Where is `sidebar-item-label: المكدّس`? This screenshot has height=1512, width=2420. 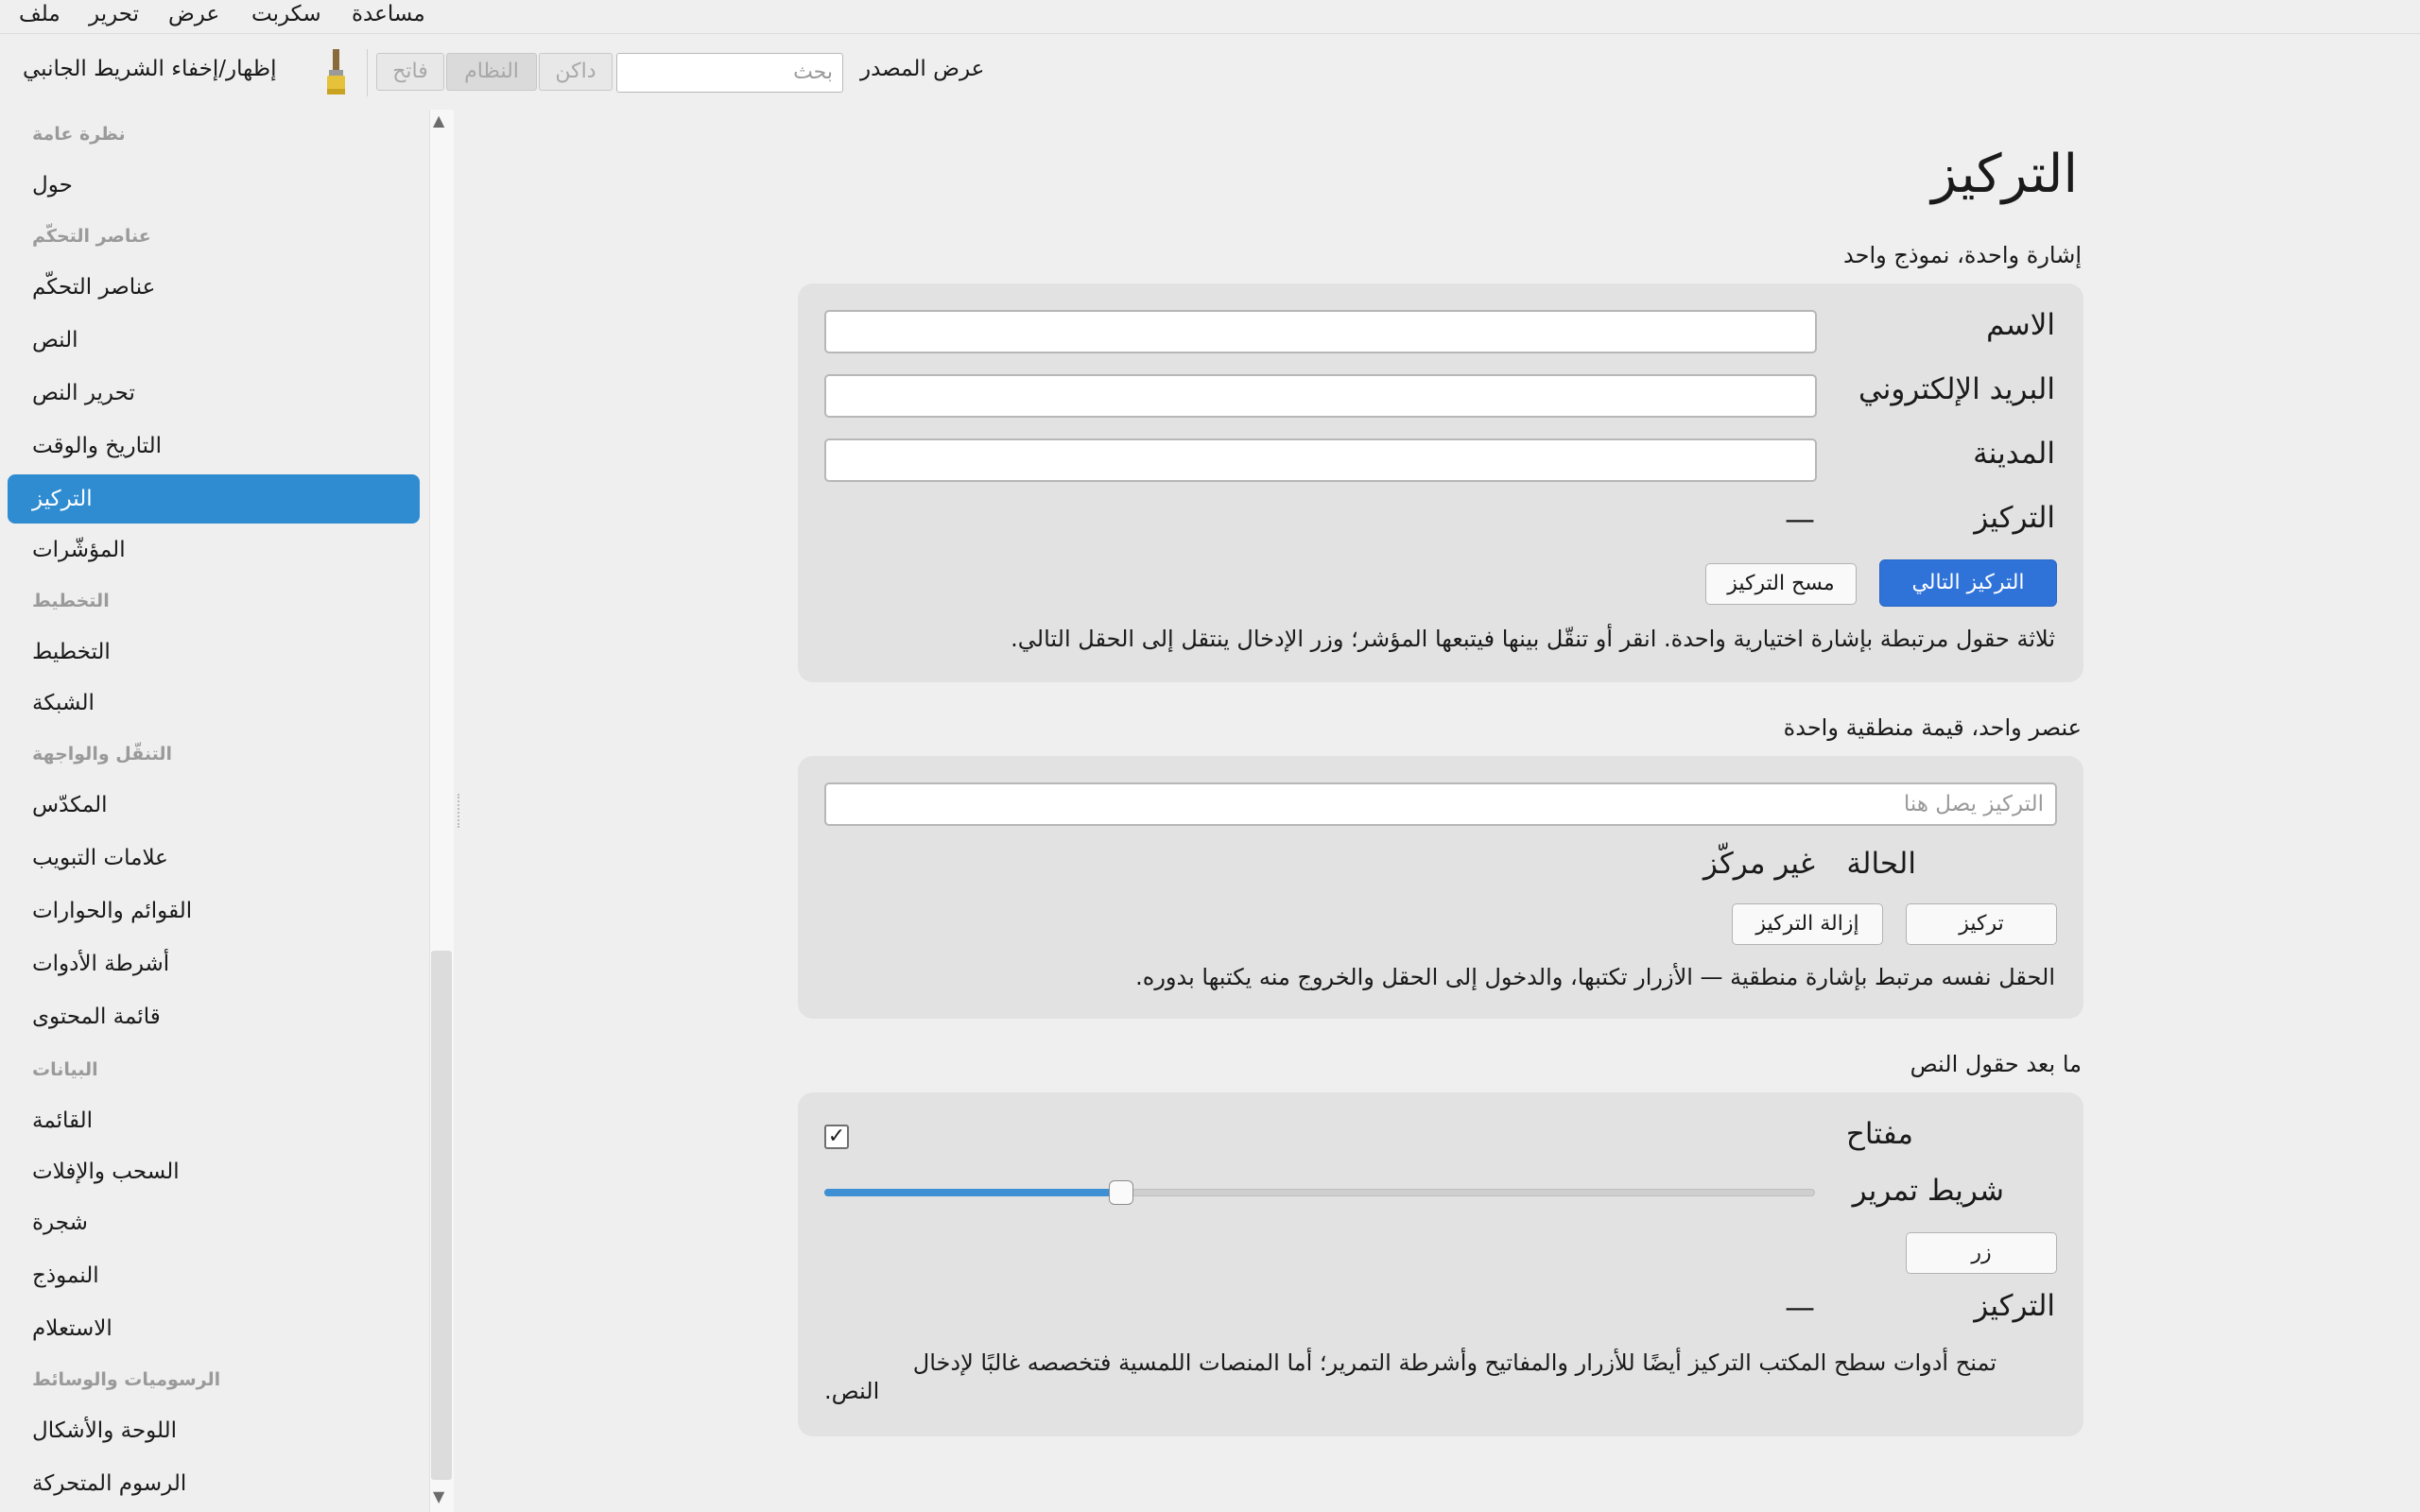 sidebar-item-label: المكدّس is located at coordinates (70, 805).